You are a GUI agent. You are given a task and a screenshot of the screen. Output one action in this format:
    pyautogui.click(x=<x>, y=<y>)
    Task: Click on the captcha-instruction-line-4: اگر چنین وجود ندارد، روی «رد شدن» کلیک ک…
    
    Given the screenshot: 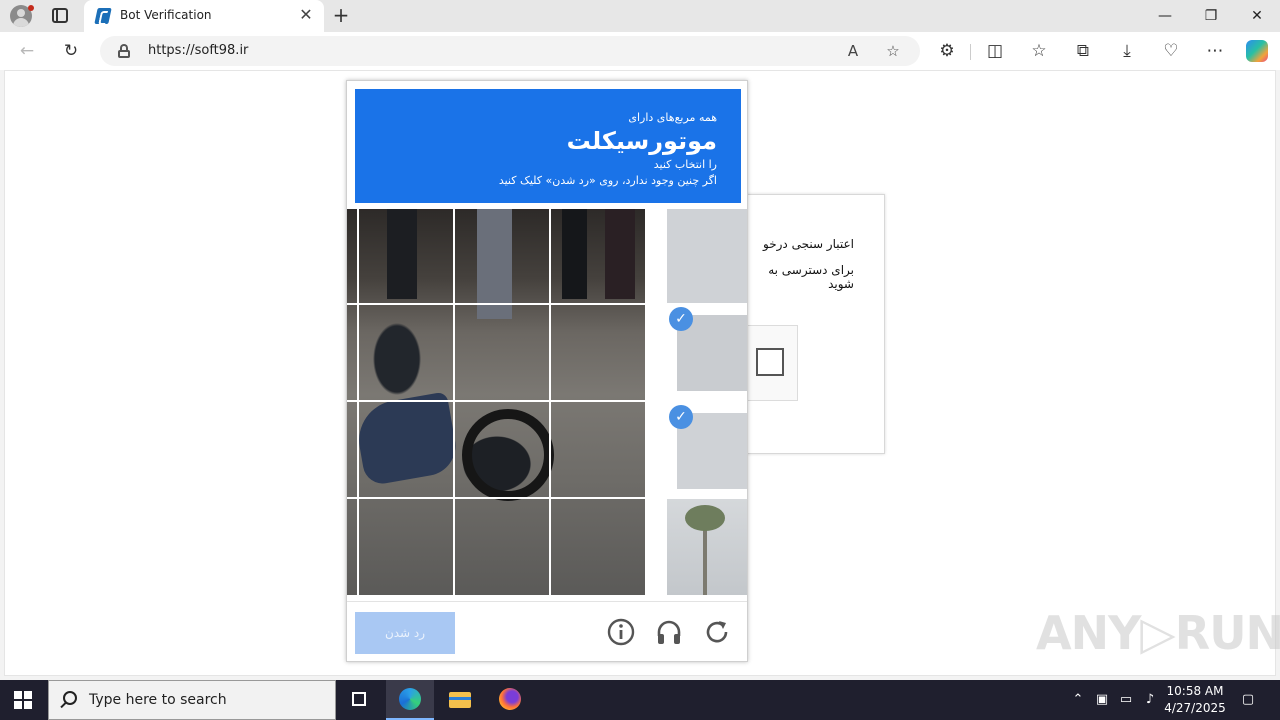 What is the action you would take?
    pyautogui.click(x=607, y=180)
    